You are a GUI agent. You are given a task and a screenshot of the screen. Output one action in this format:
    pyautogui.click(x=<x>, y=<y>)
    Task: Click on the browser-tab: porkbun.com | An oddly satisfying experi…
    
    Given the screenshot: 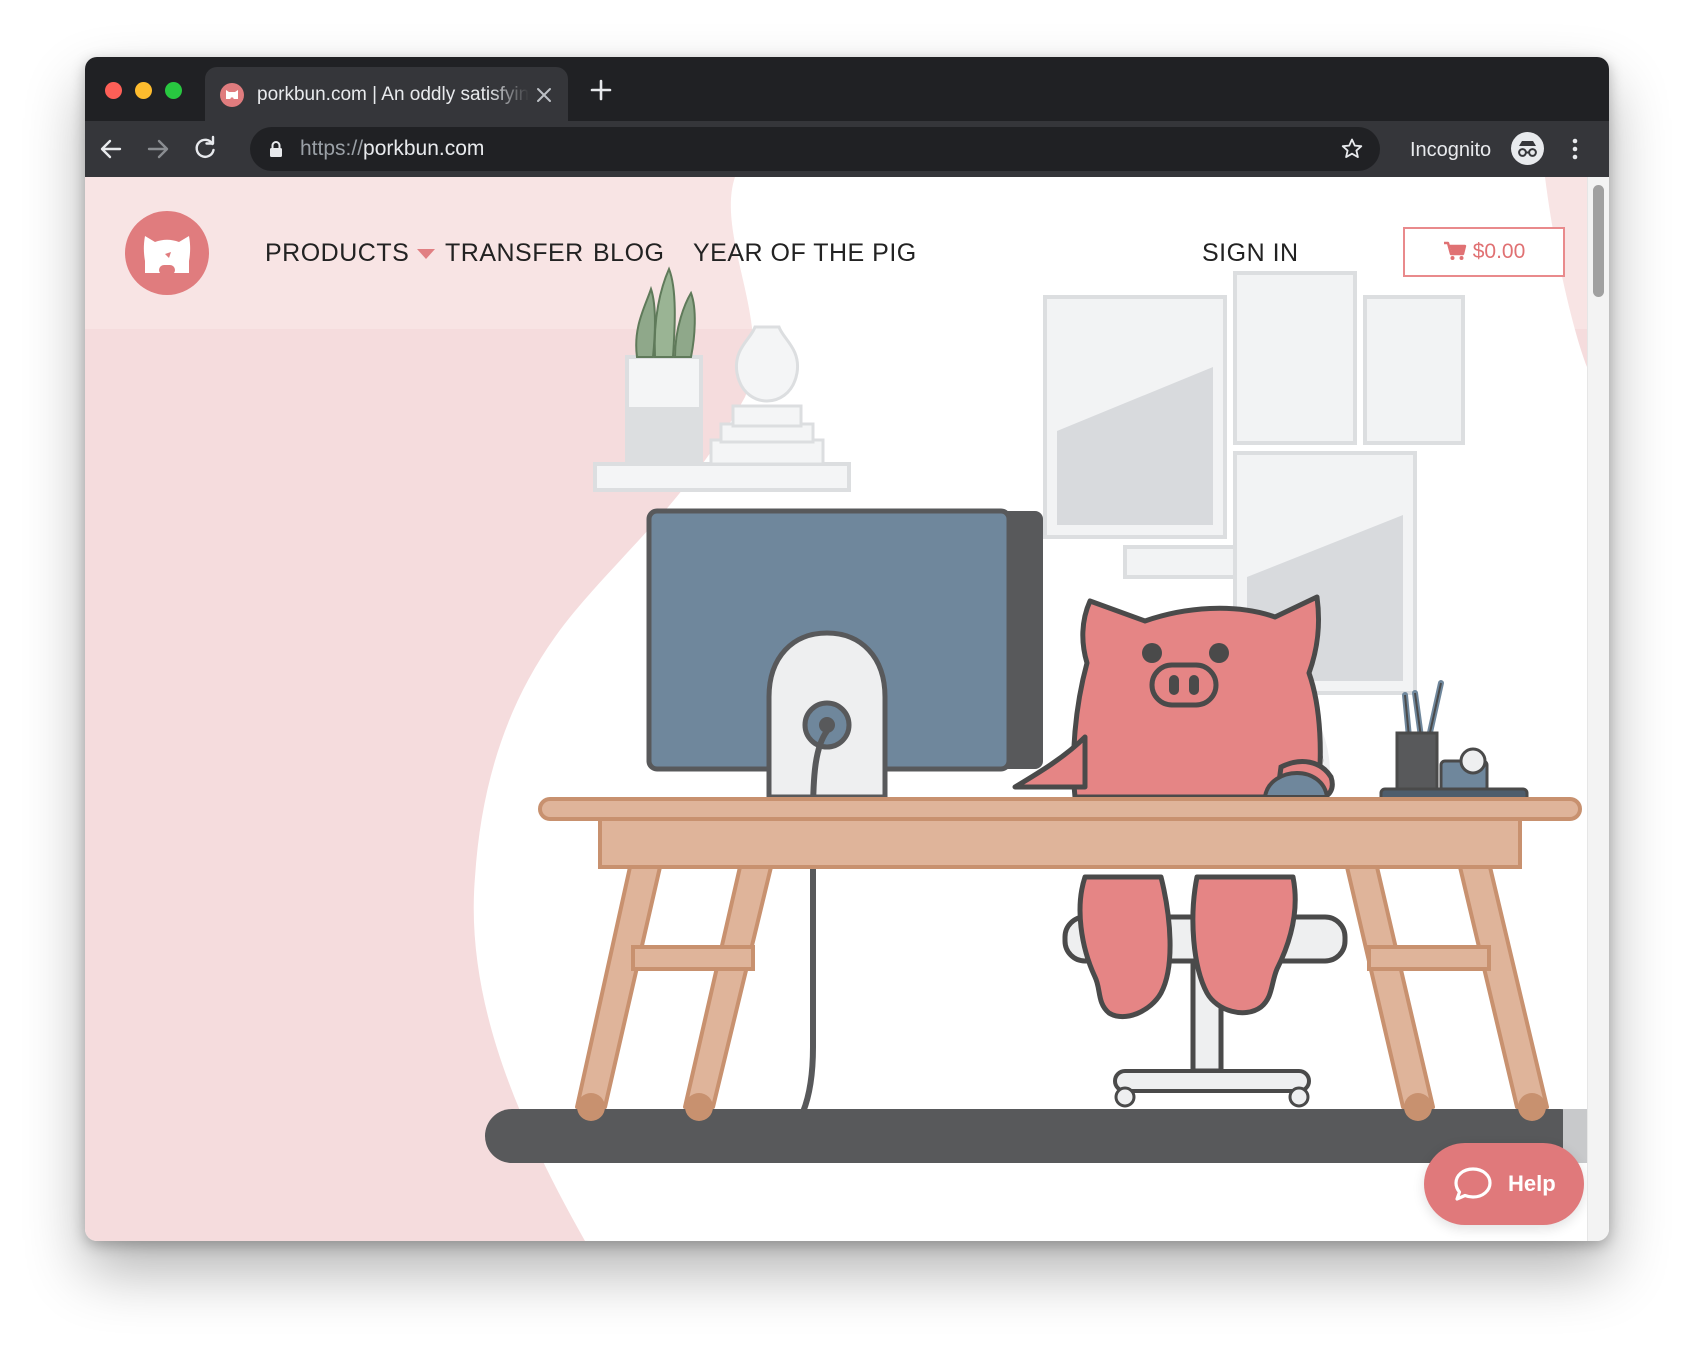 What is the action you would take?
    pyautogui.click(x=386, y=94)
    